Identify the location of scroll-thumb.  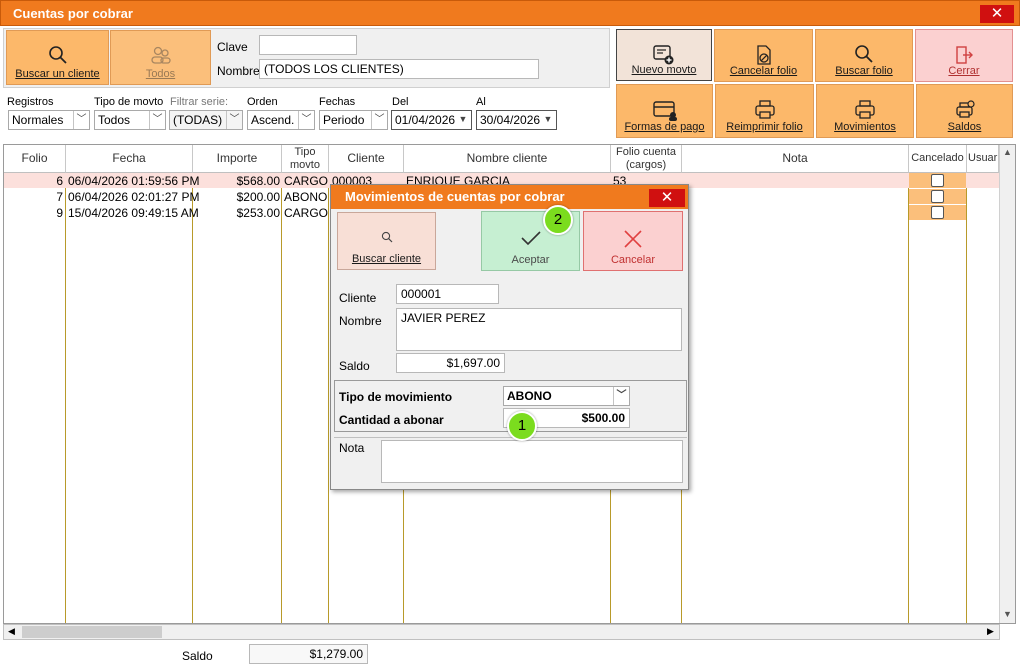
(92, 632).